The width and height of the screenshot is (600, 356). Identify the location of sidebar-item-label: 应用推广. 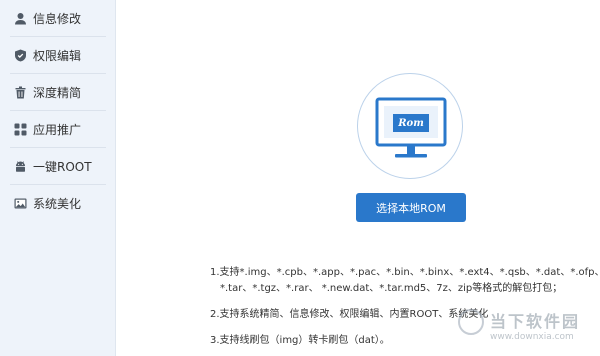
(57, 130).